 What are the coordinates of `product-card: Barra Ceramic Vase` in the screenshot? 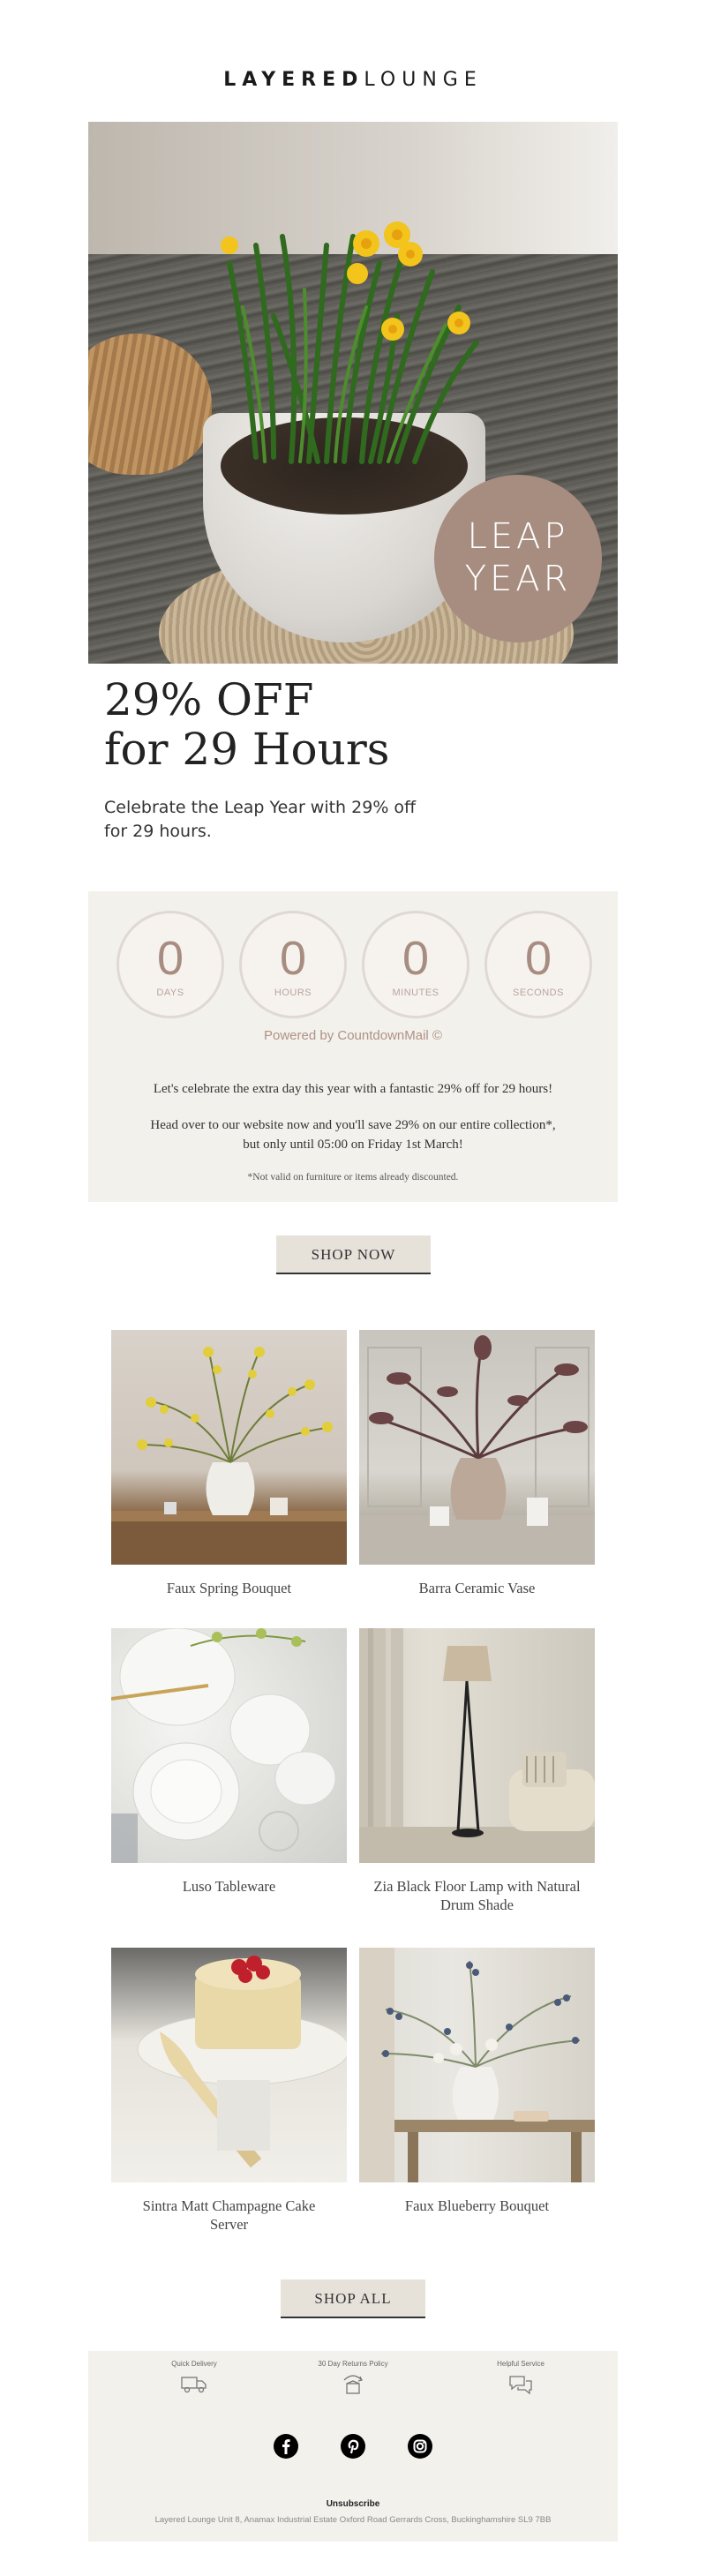 It's located at (477, 1463).